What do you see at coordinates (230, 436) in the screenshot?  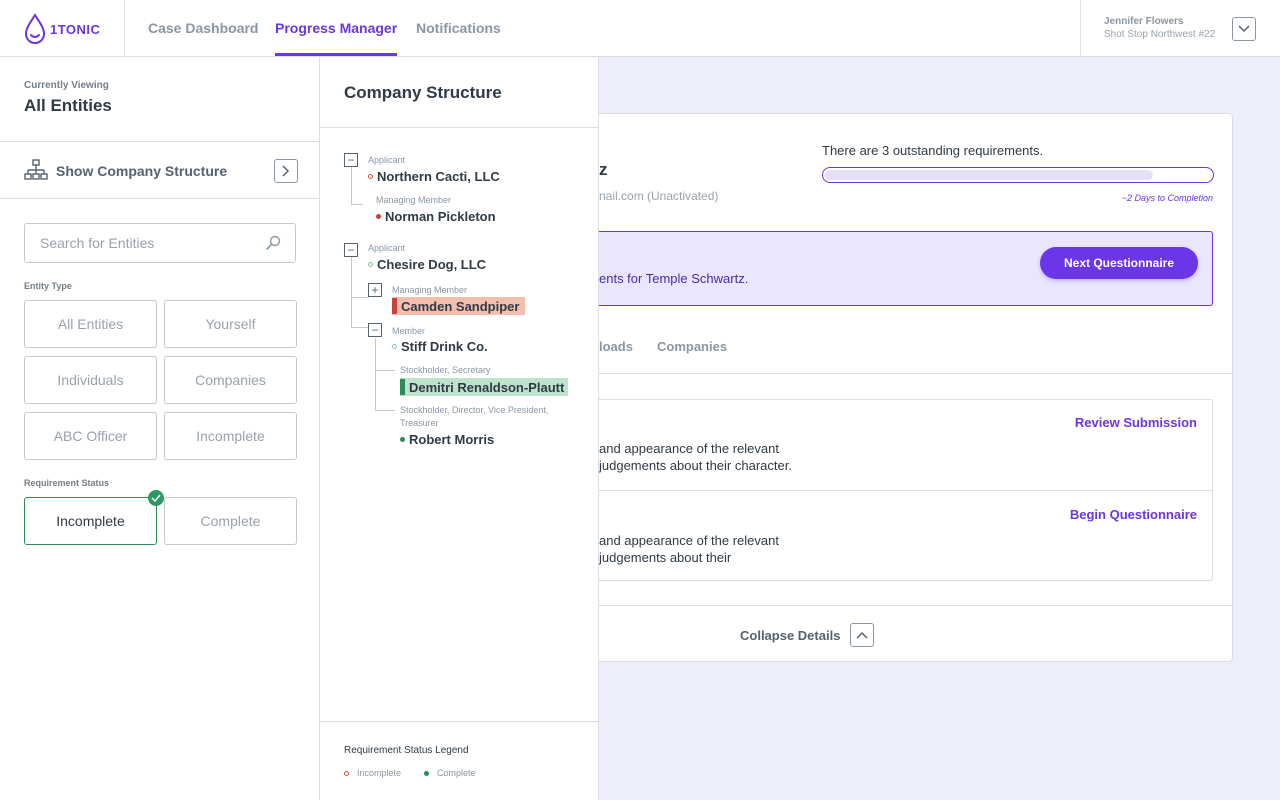 I see `filter-incomplete: Incomplete` at bounding box center [230, 436].